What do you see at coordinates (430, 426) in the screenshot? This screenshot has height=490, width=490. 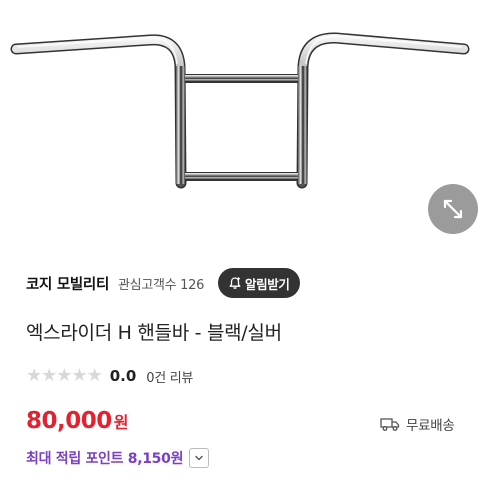 I see `shipping-label: 무료배송` at bounding box center [430, 426].